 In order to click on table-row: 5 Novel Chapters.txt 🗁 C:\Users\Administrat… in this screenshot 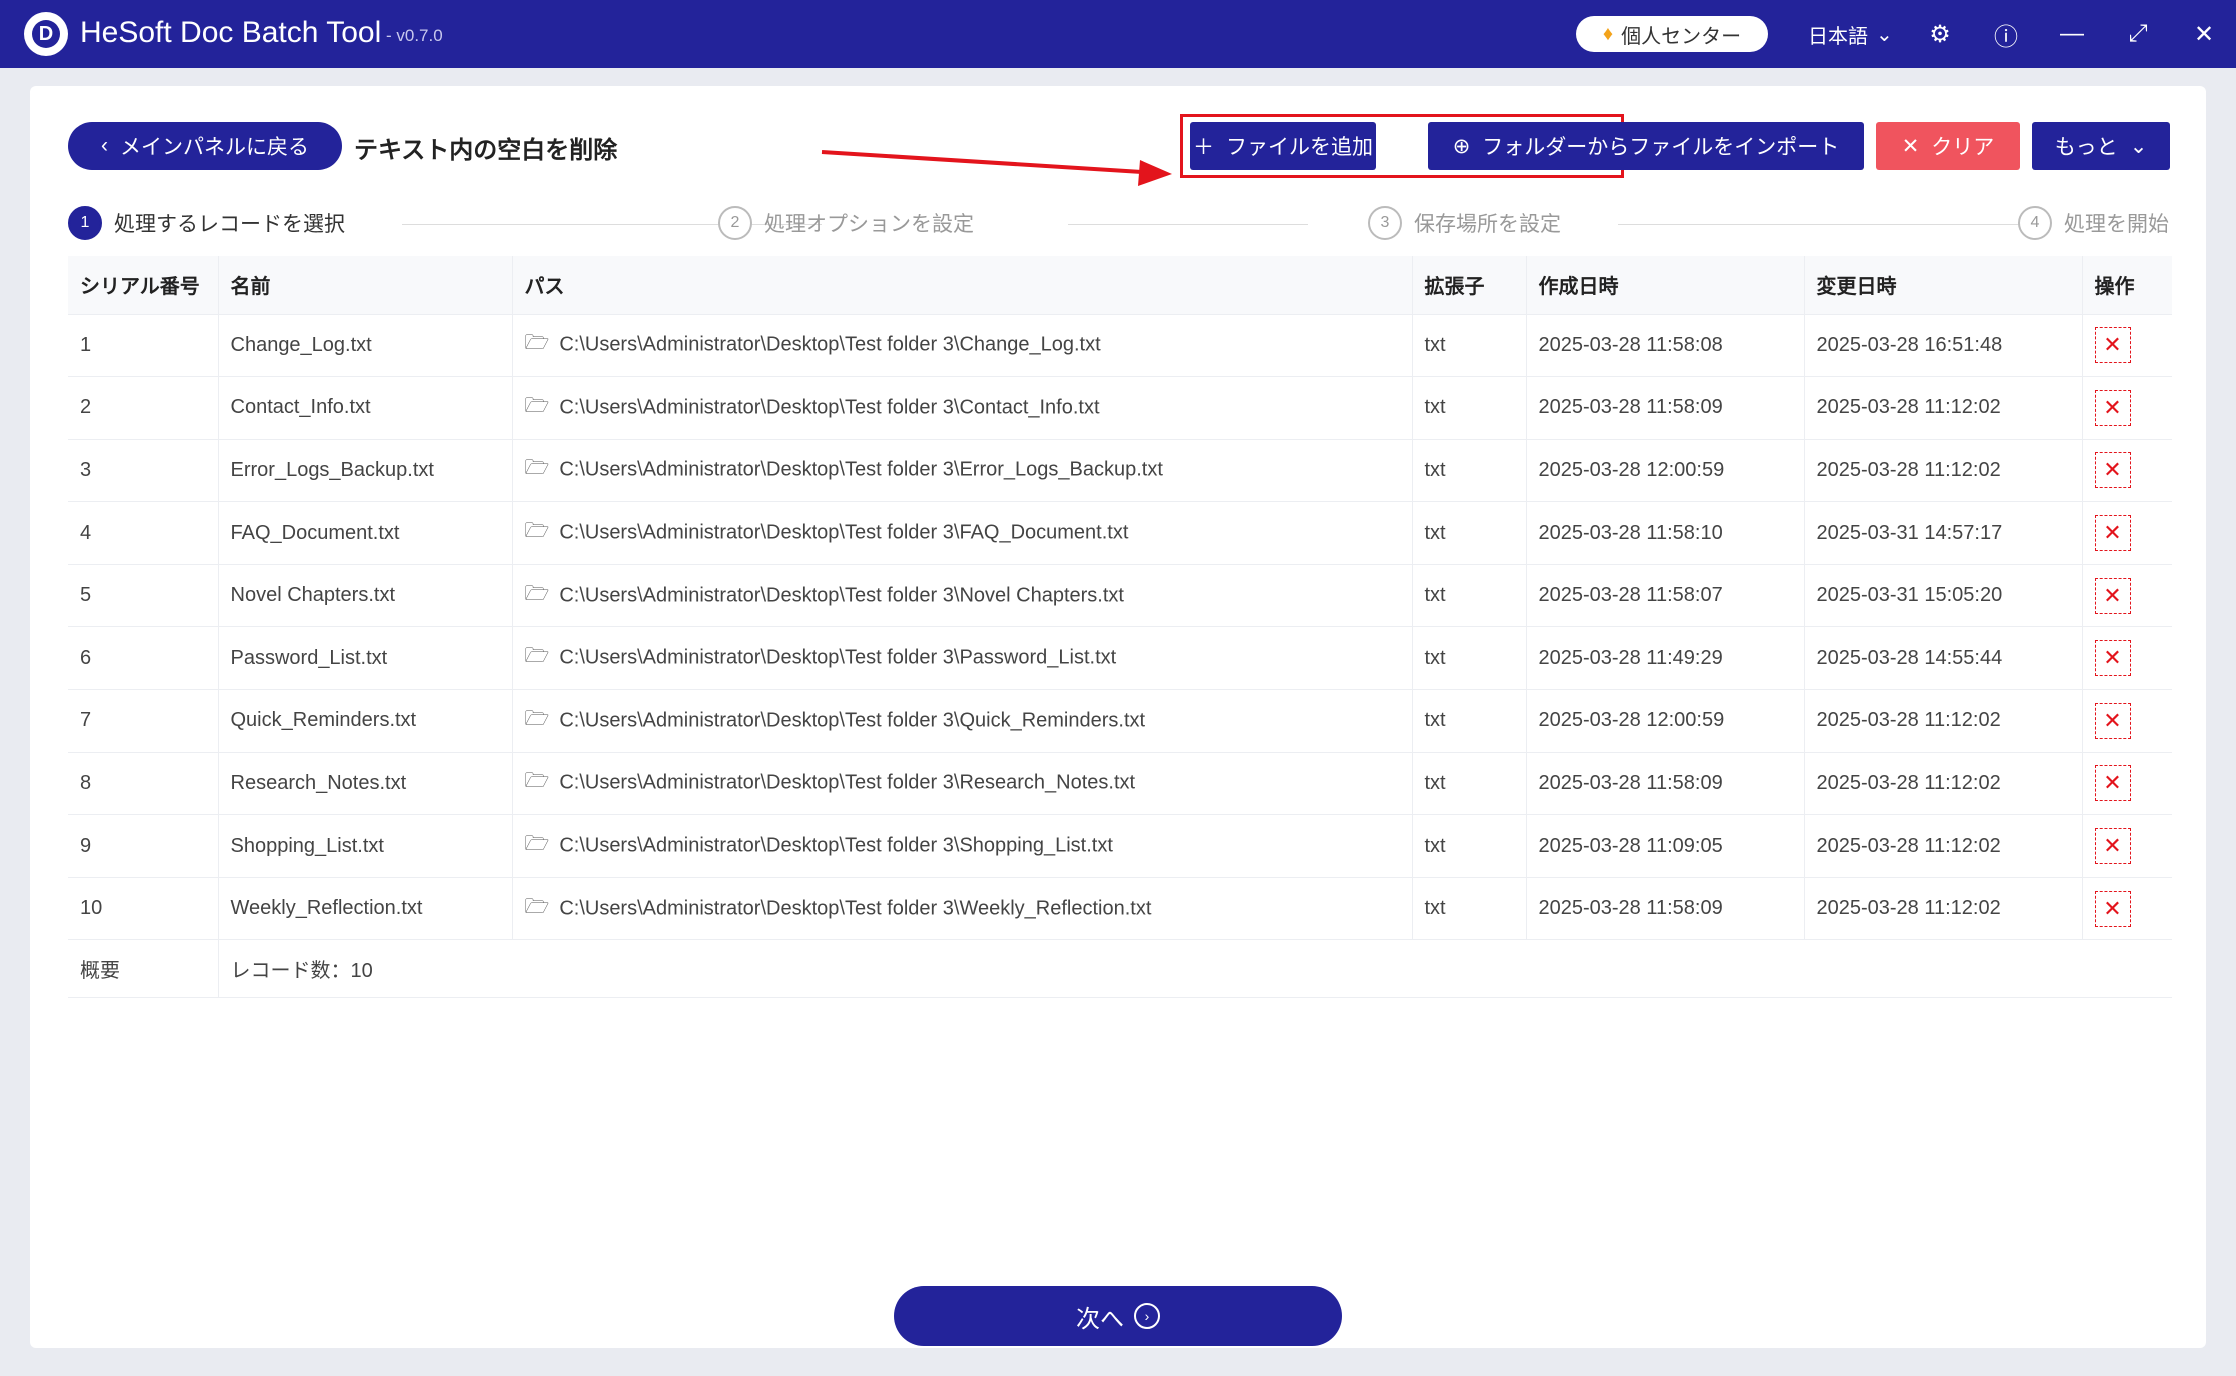, I will do `click(1120, 596)`.